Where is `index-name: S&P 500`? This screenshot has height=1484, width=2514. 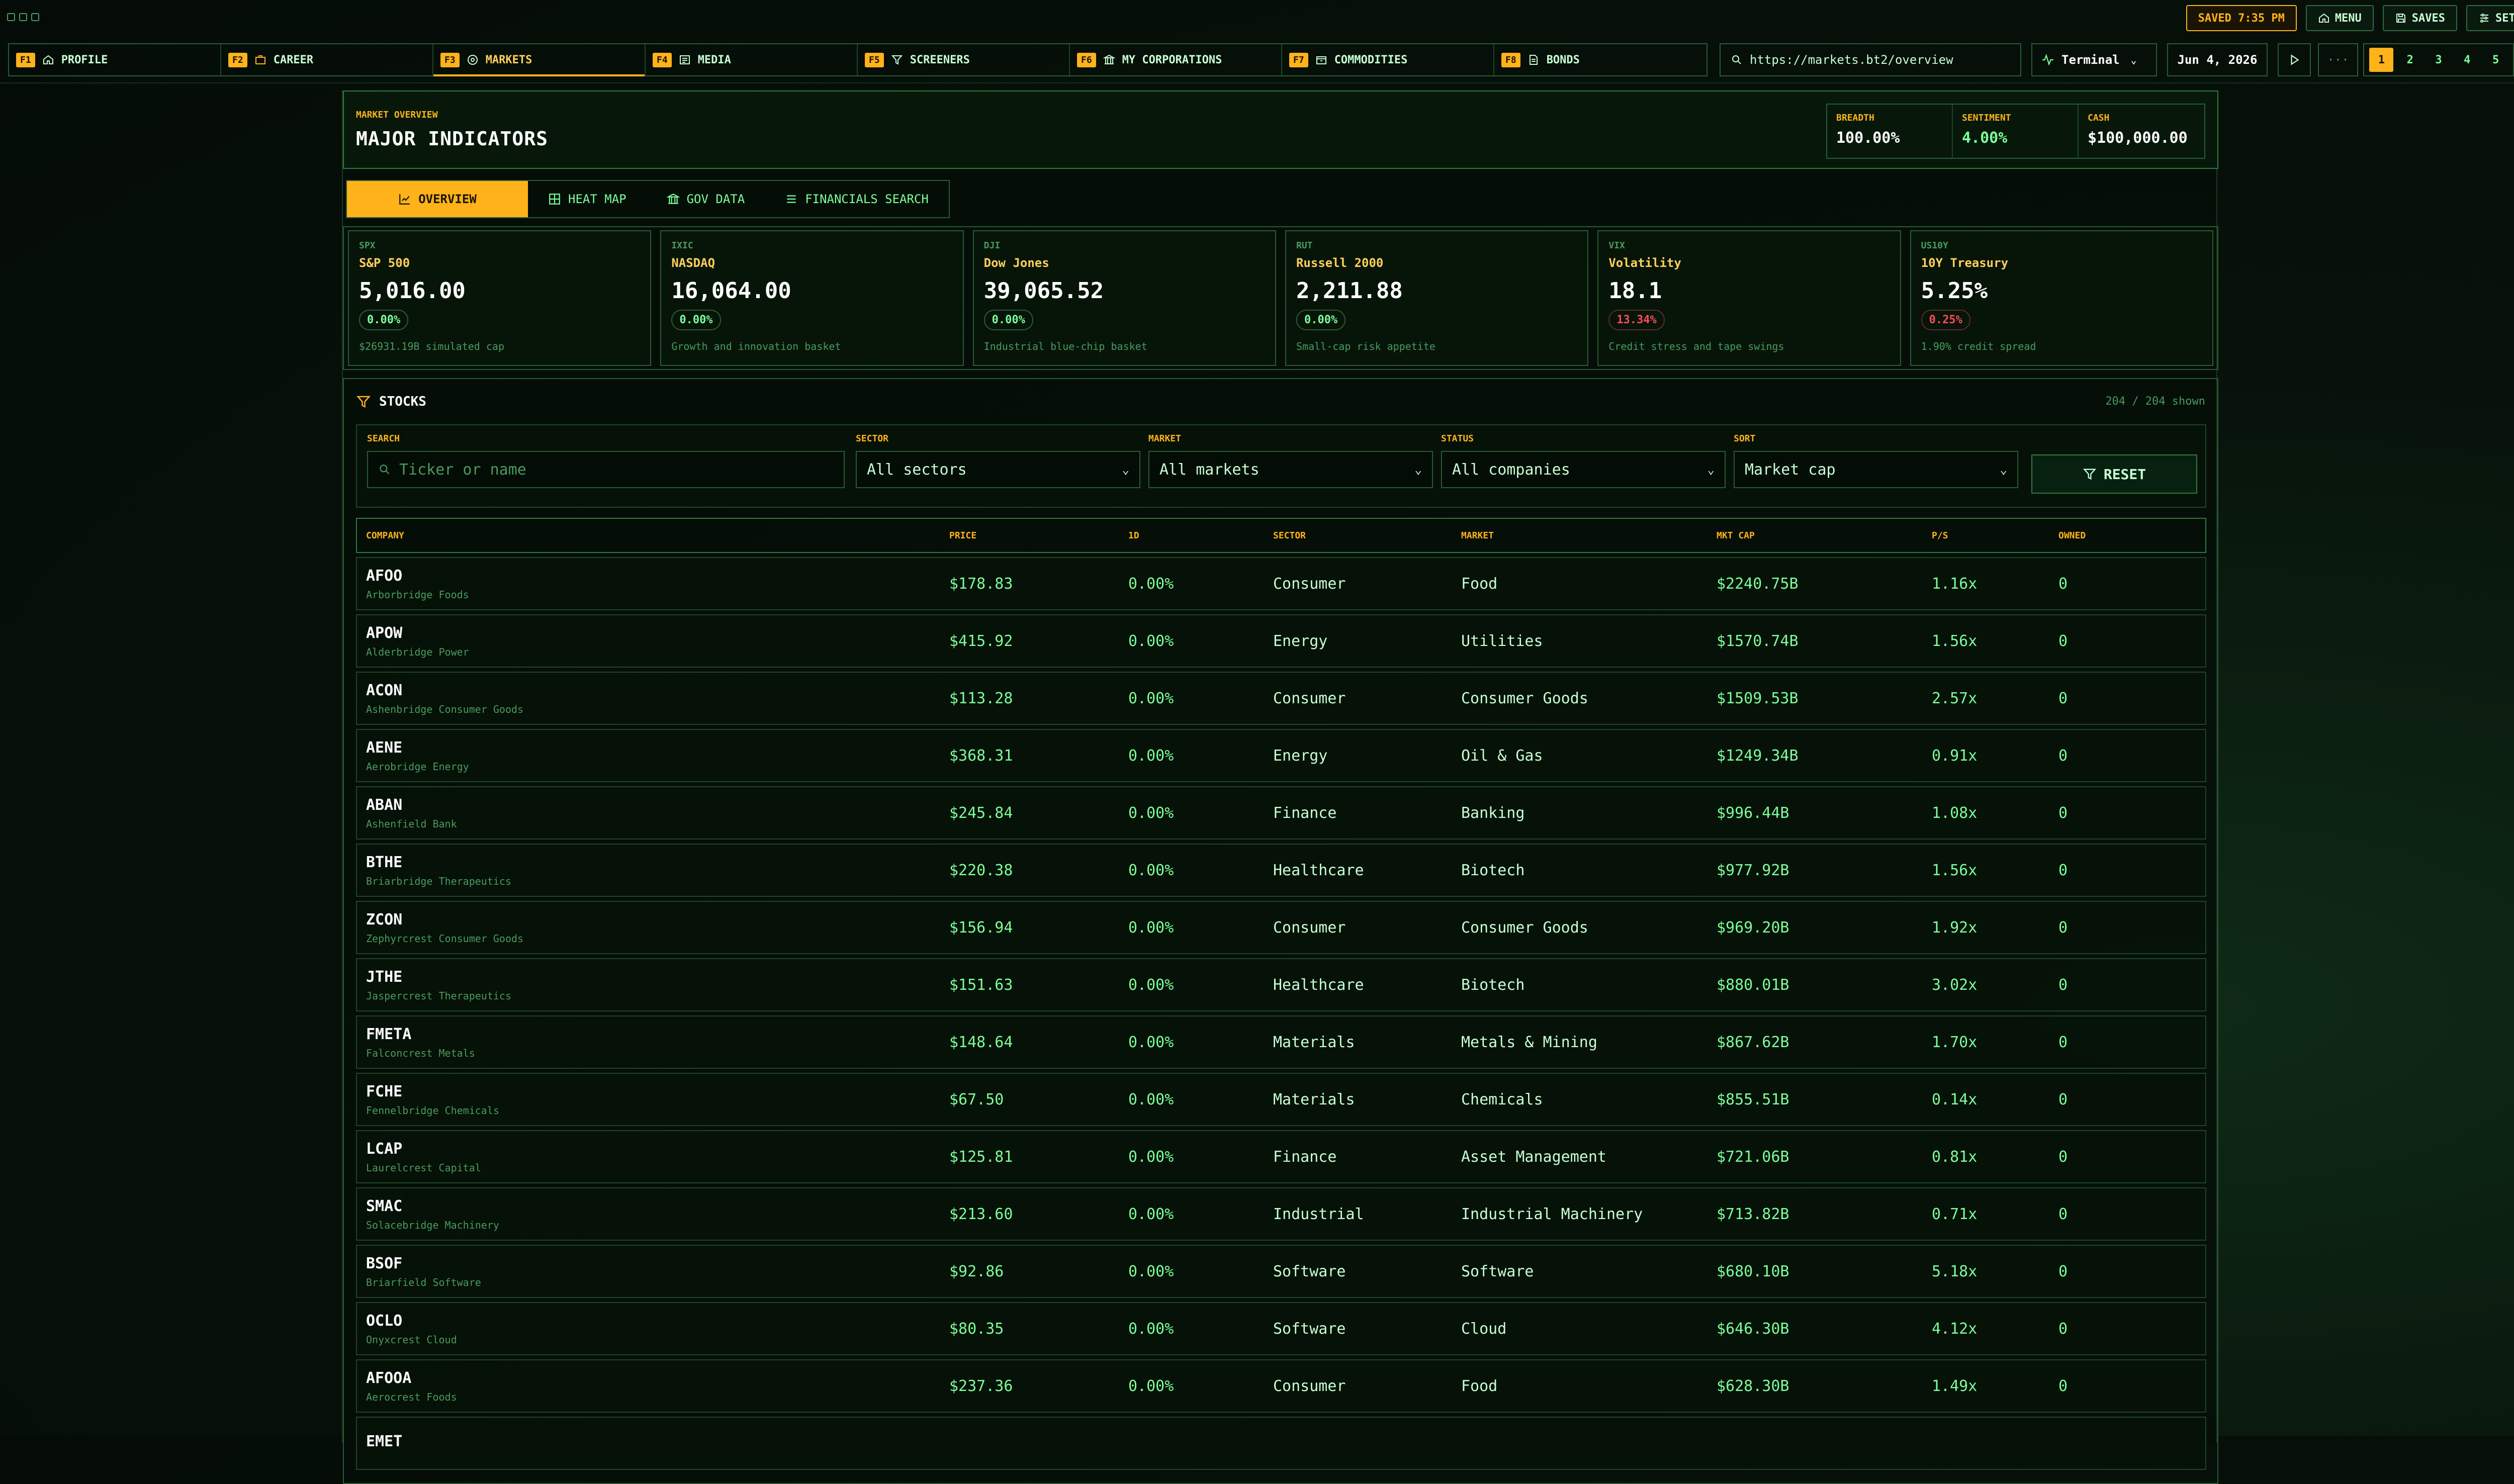 index-name: S&P 500 is located at coordinates (384, 263).